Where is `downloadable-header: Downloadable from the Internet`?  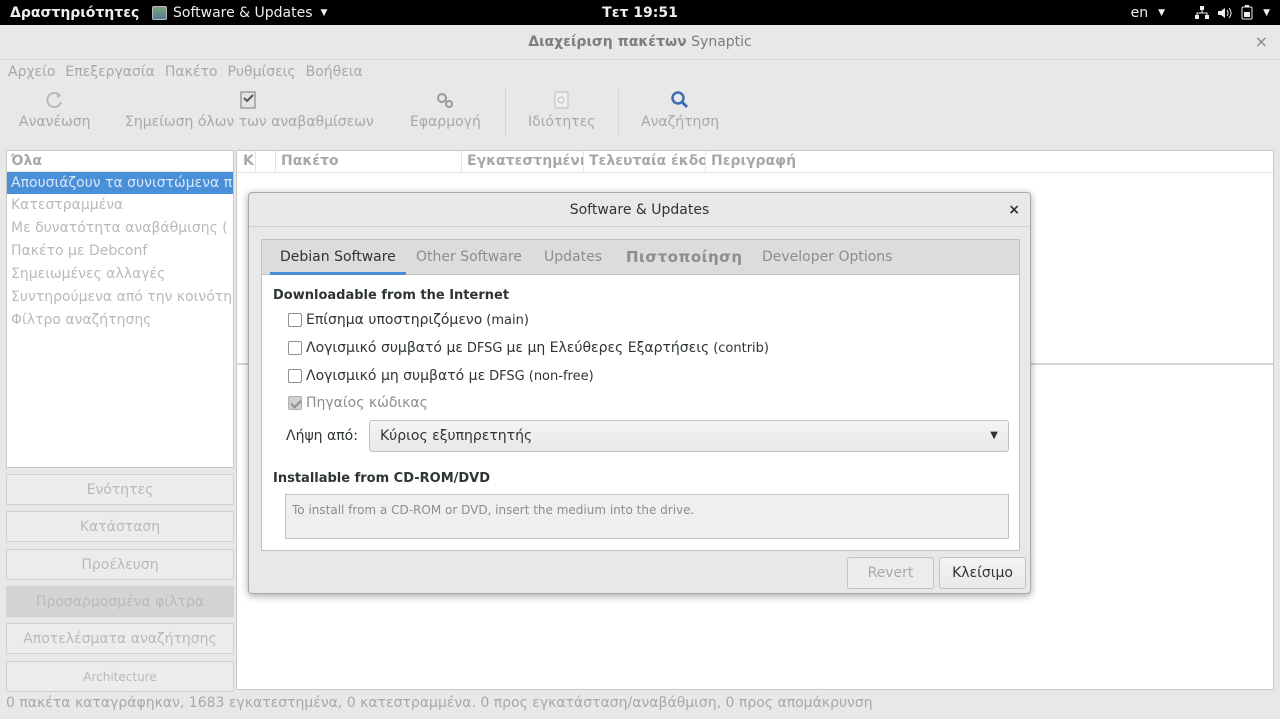 downloadable-header: Downloadable from the Internet is located at coordinates (391, 295).